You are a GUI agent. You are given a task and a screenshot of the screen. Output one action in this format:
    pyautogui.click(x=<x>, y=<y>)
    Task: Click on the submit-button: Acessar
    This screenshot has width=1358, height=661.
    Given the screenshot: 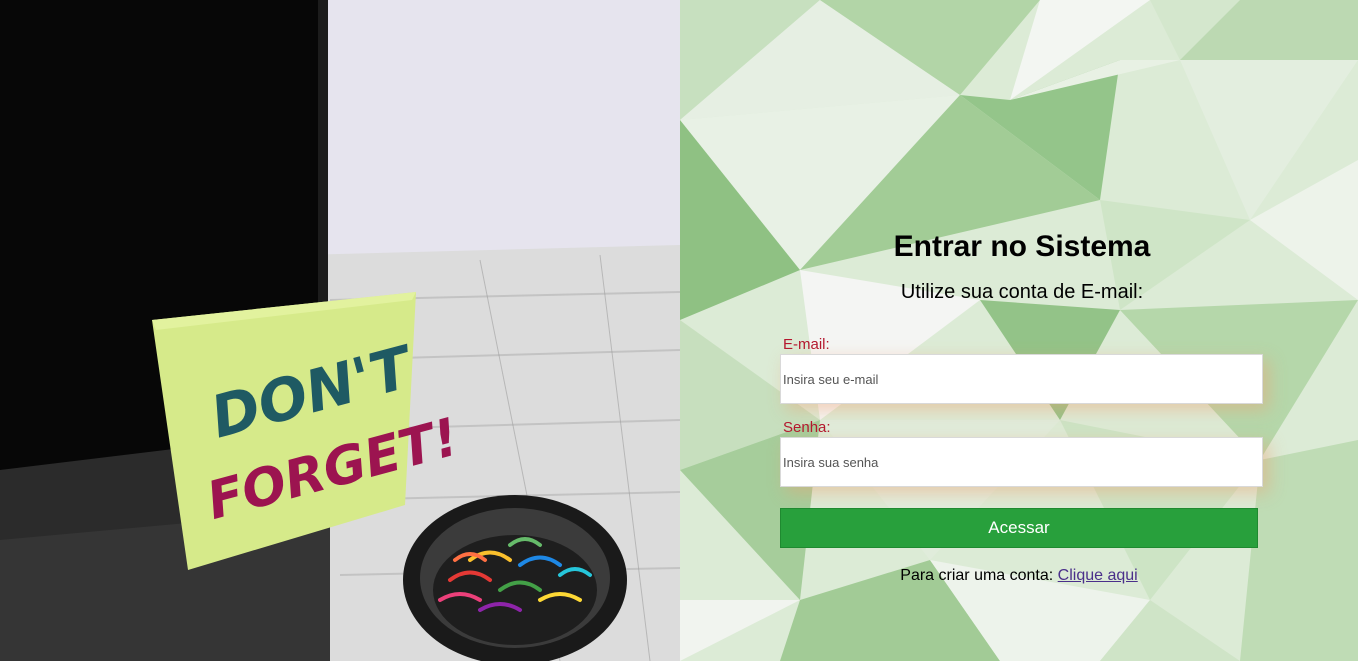 What is the action you would take?
    pyautogui.click(x=1019, y=528)
    